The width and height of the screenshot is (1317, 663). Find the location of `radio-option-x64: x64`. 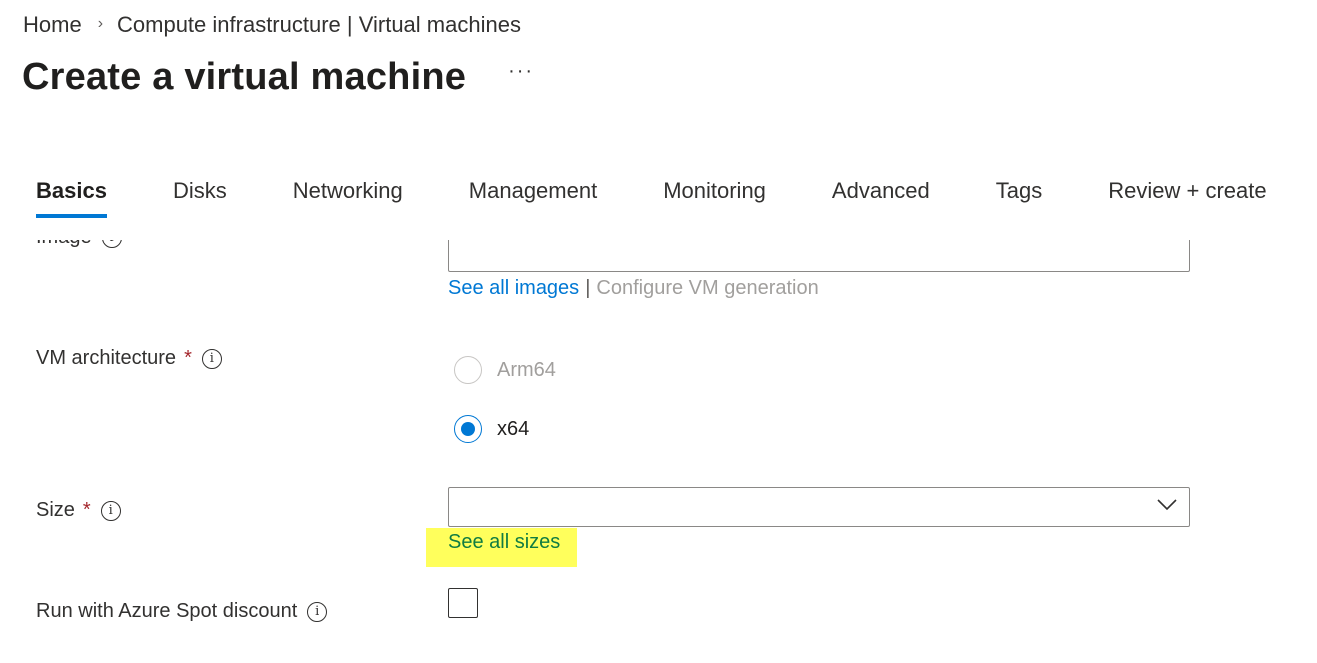

radio-option-x64: x64 is located at coordinates (491, 429).